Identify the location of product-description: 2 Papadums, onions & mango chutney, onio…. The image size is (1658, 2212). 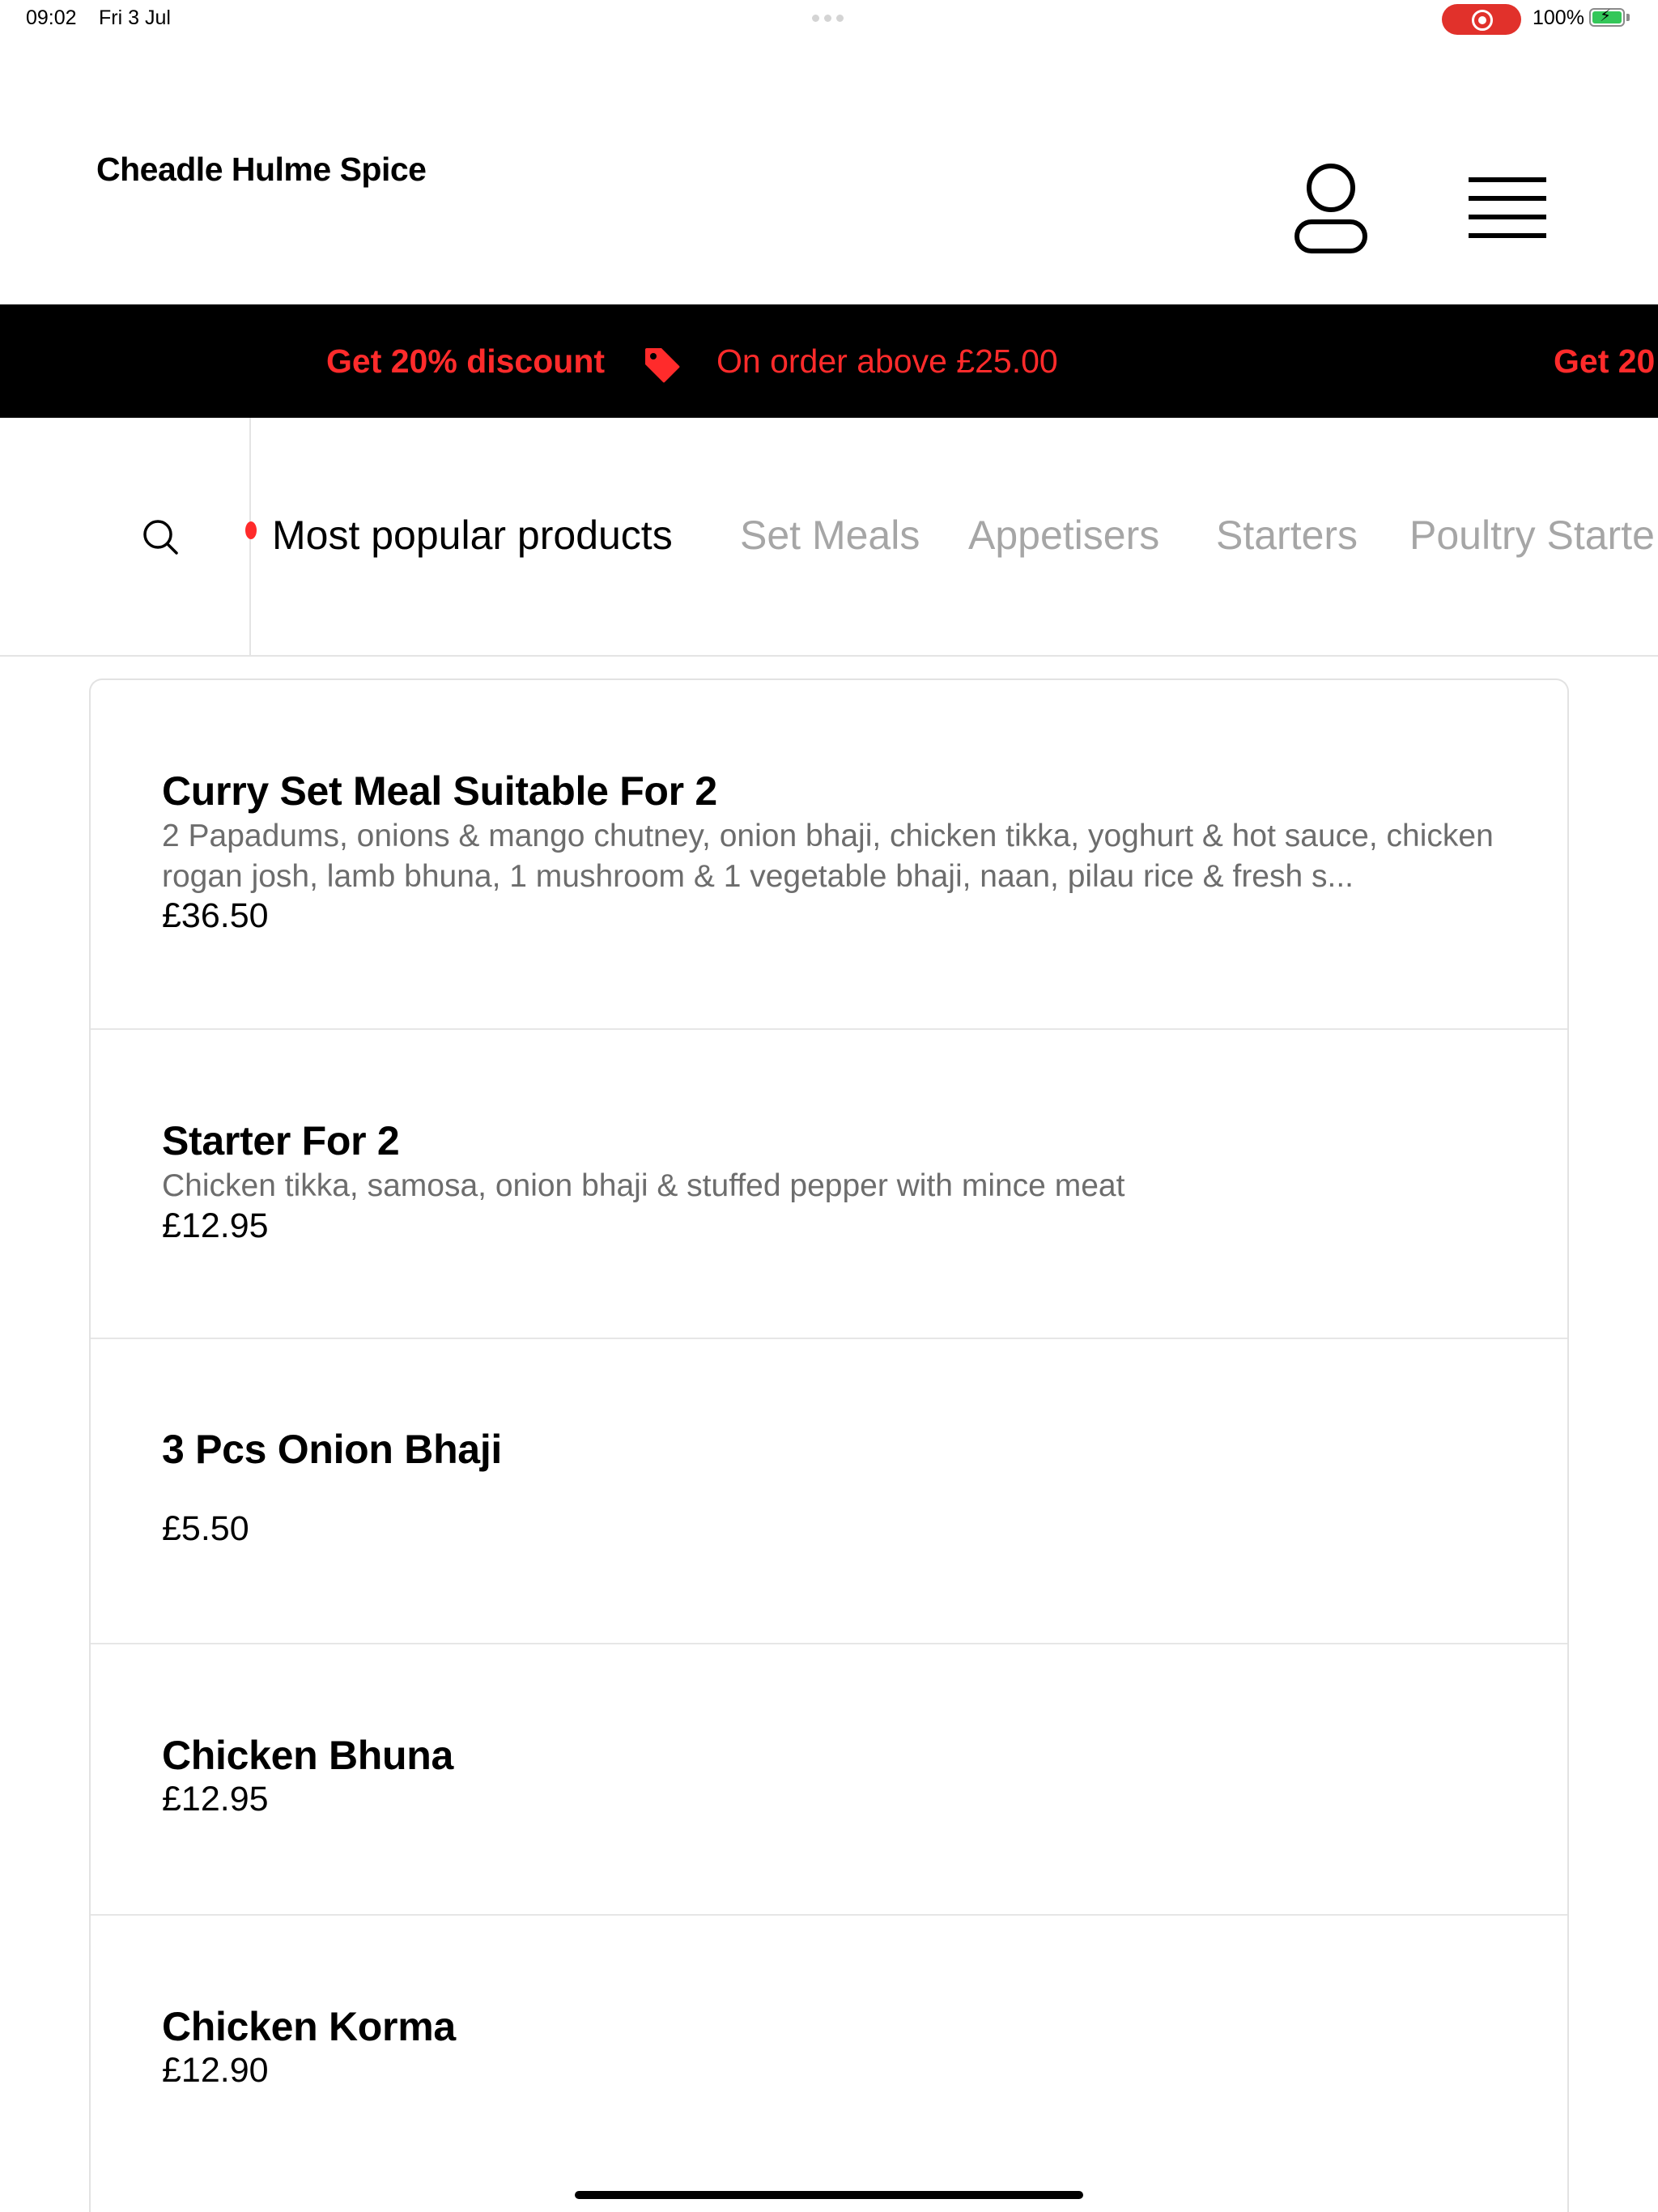
(828, 857).